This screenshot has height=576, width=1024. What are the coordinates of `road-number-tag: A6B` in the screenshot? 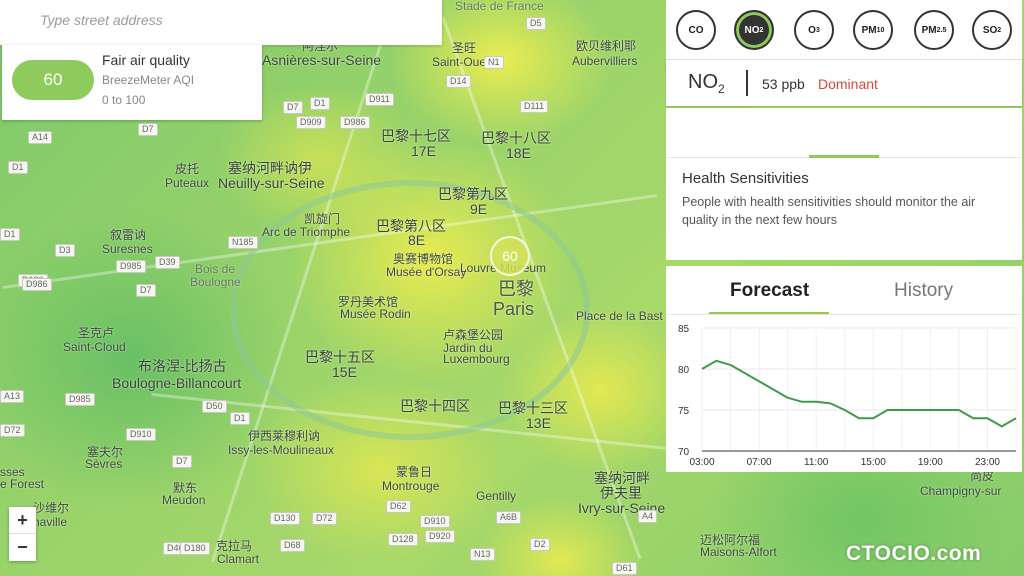 It's located at (509, 517).